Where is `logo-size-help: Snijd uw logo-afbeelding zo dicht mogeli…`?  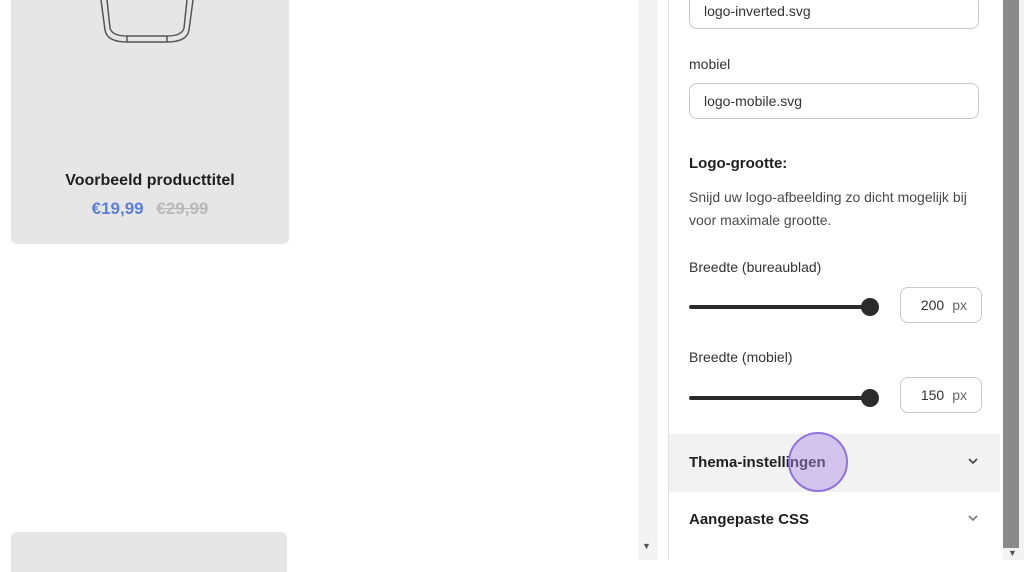
logo-size-help: Snijd uw logo-afbeelding zo dicht mogeli… is located at coordinates (828, 208).